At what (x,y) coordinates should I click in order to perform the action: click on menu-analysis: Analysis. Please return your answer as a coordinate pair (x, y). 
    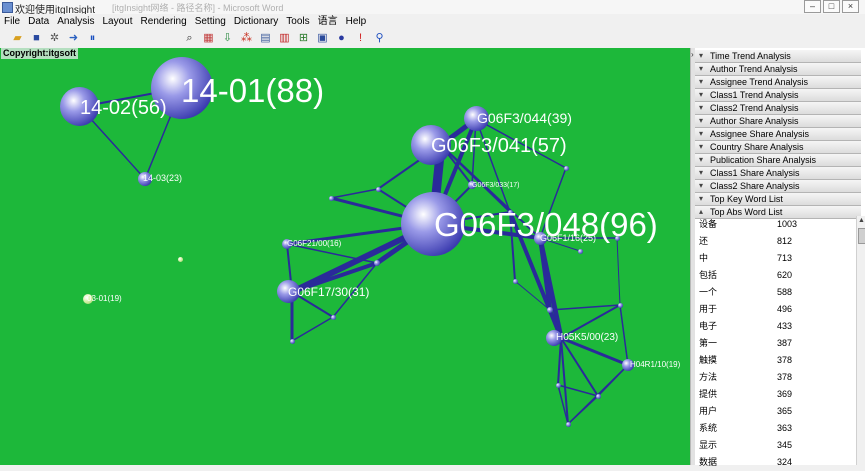
    Looking at the image, I should click on (75, 21).